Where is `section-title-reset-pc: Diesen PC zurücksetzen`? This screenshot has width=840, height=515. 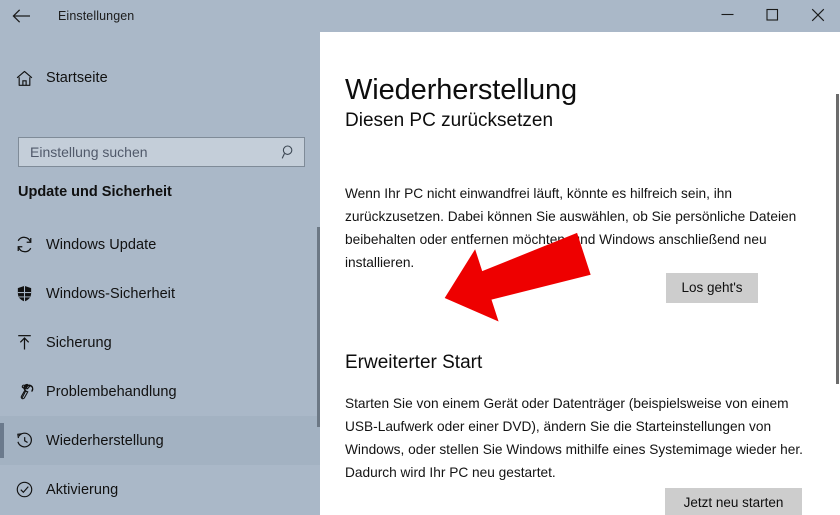
section-title-reset-pc: Diesen PC zurücksetzen is located at coordinates (449, 120).